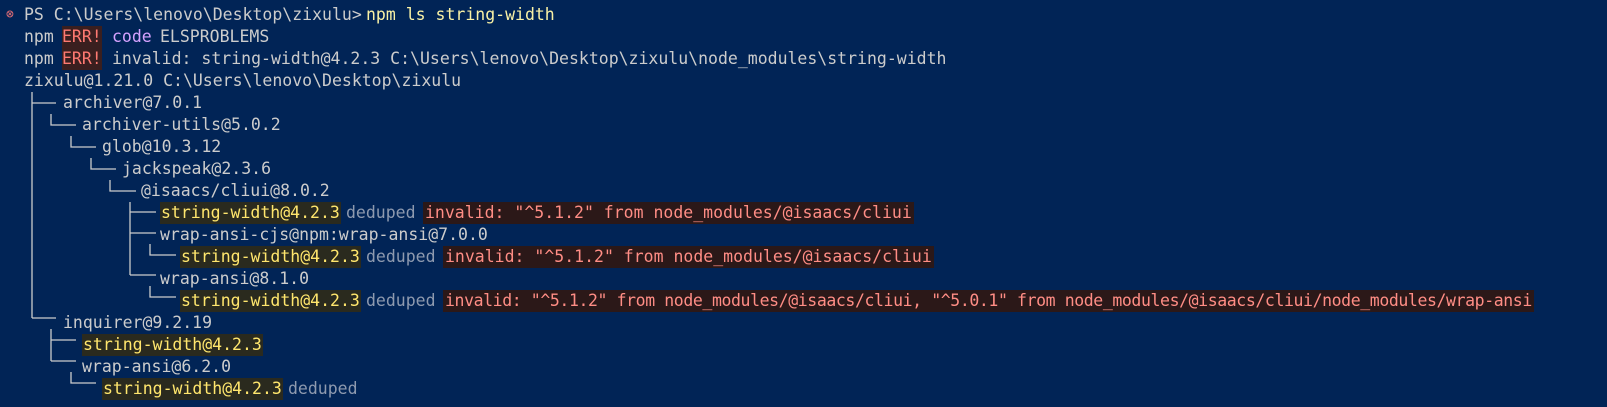 This screenshot has width=1607, height=407. Describe the element at coordinates (193, 14) in the screenshot. I see `prompt-prefix: PS C:\Users\lenovo\Desktop\zixulu>` at that location.